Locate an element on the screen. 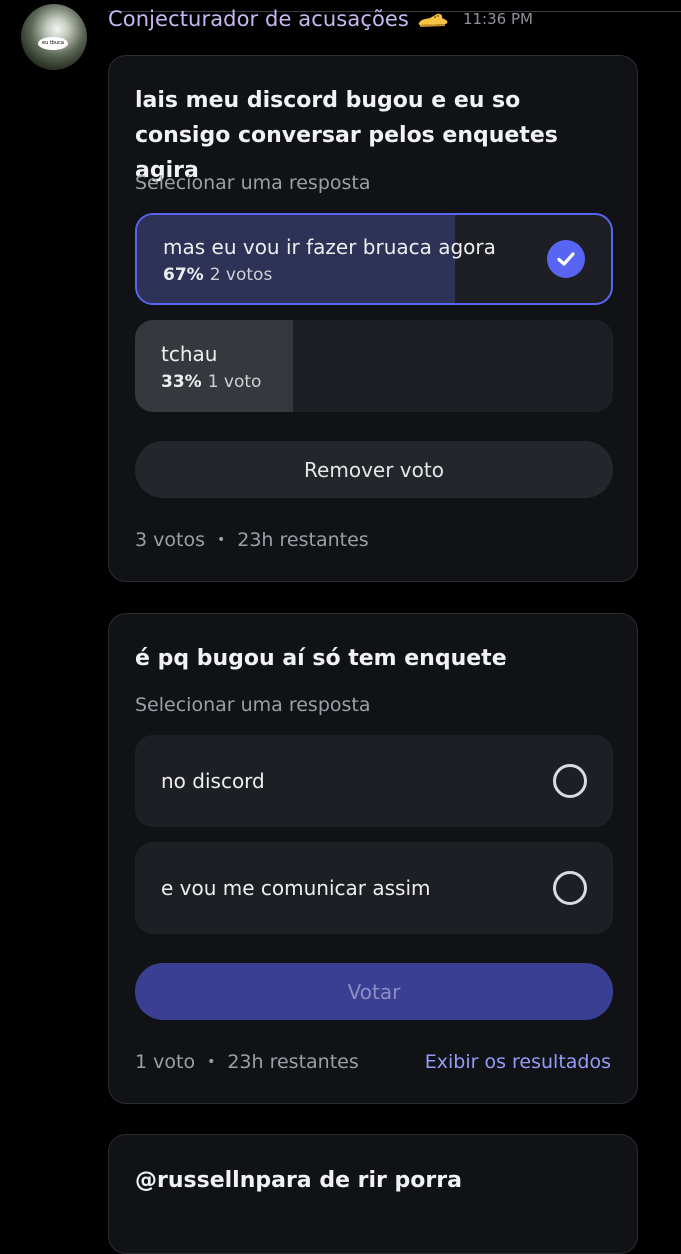 This screenshot has width=681, height=1254. option-stats: 33% 1 voto is located at coordinates (211, 382).